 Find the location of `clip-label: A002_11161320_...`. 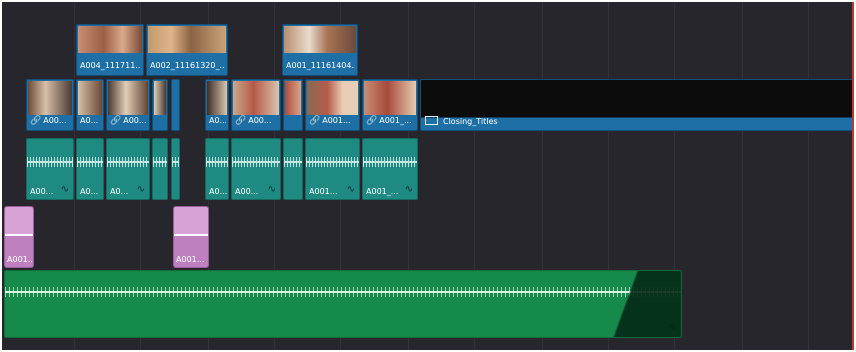

clip-label: A002_11161320_... is located at coordinates (187, 65).